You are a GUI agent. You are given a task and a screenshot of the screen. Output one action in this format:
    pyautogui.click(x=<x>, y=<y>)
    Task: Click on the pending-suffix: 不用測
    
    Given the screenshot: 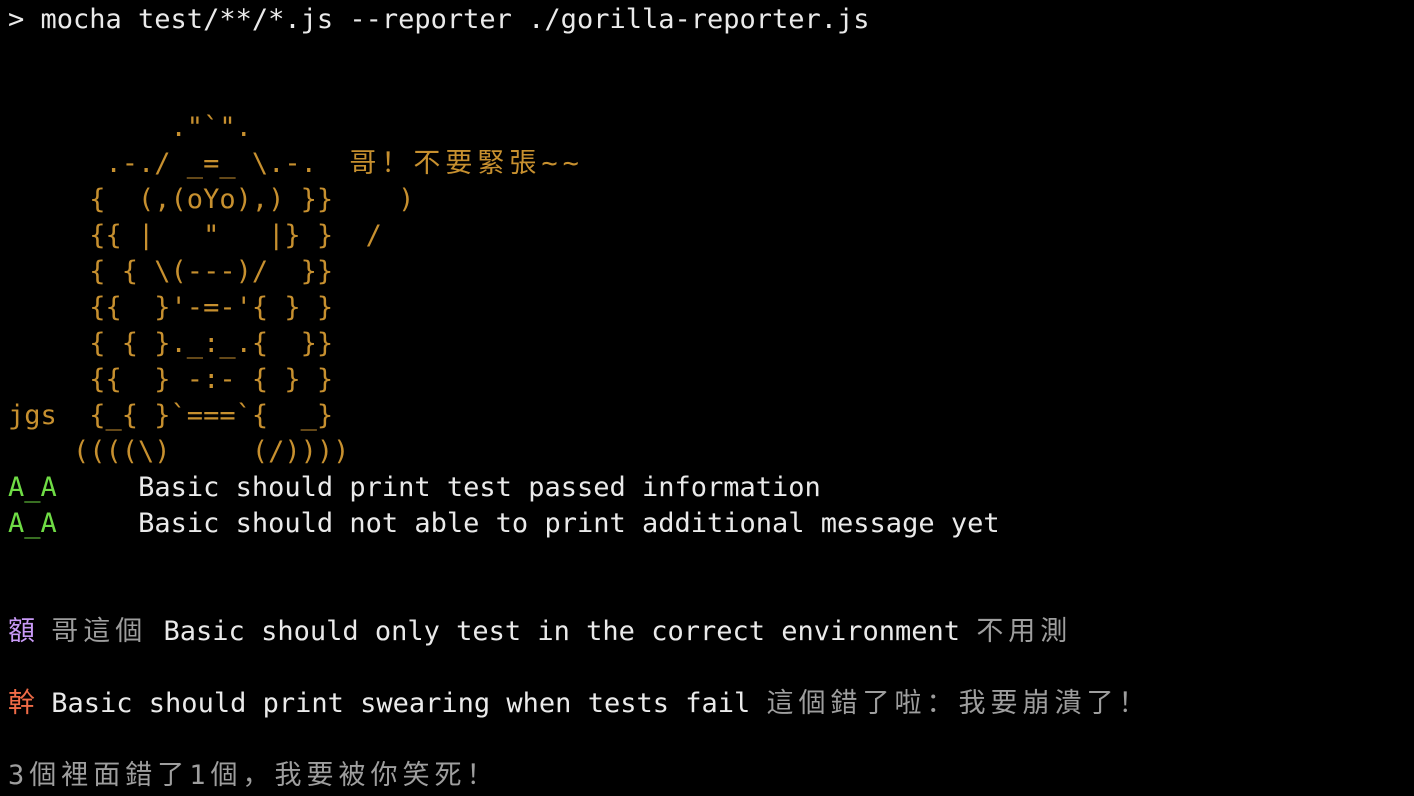 What is the action you would take?
    pyautogui.click(x=1024, y=631)
    